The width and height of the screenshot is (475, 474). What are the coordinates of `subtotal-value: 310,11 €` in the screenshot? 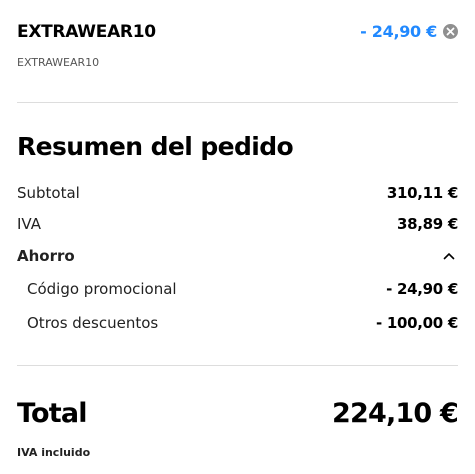 It's located at (422, 193).